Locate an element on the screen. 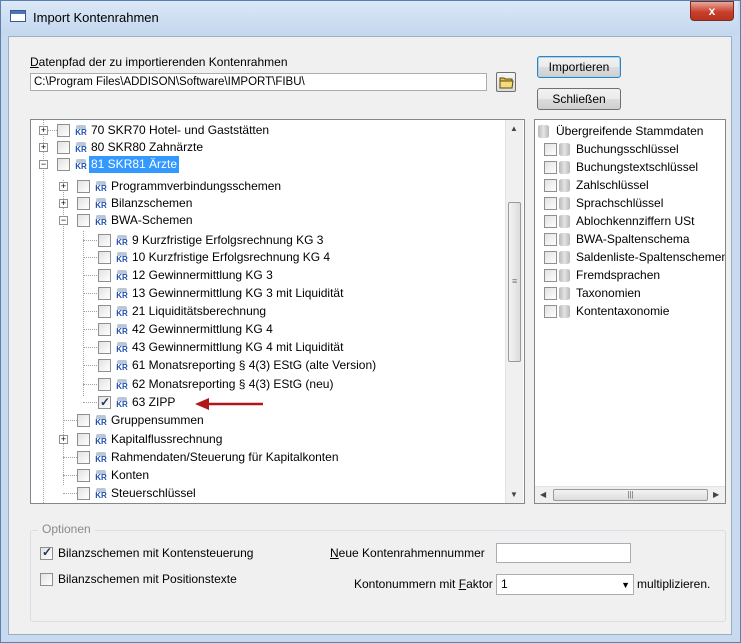 The width and height of the screenshot is (741, 643). list-item-label: BWA-Spaltenschema is located at coordinates (633, 239).